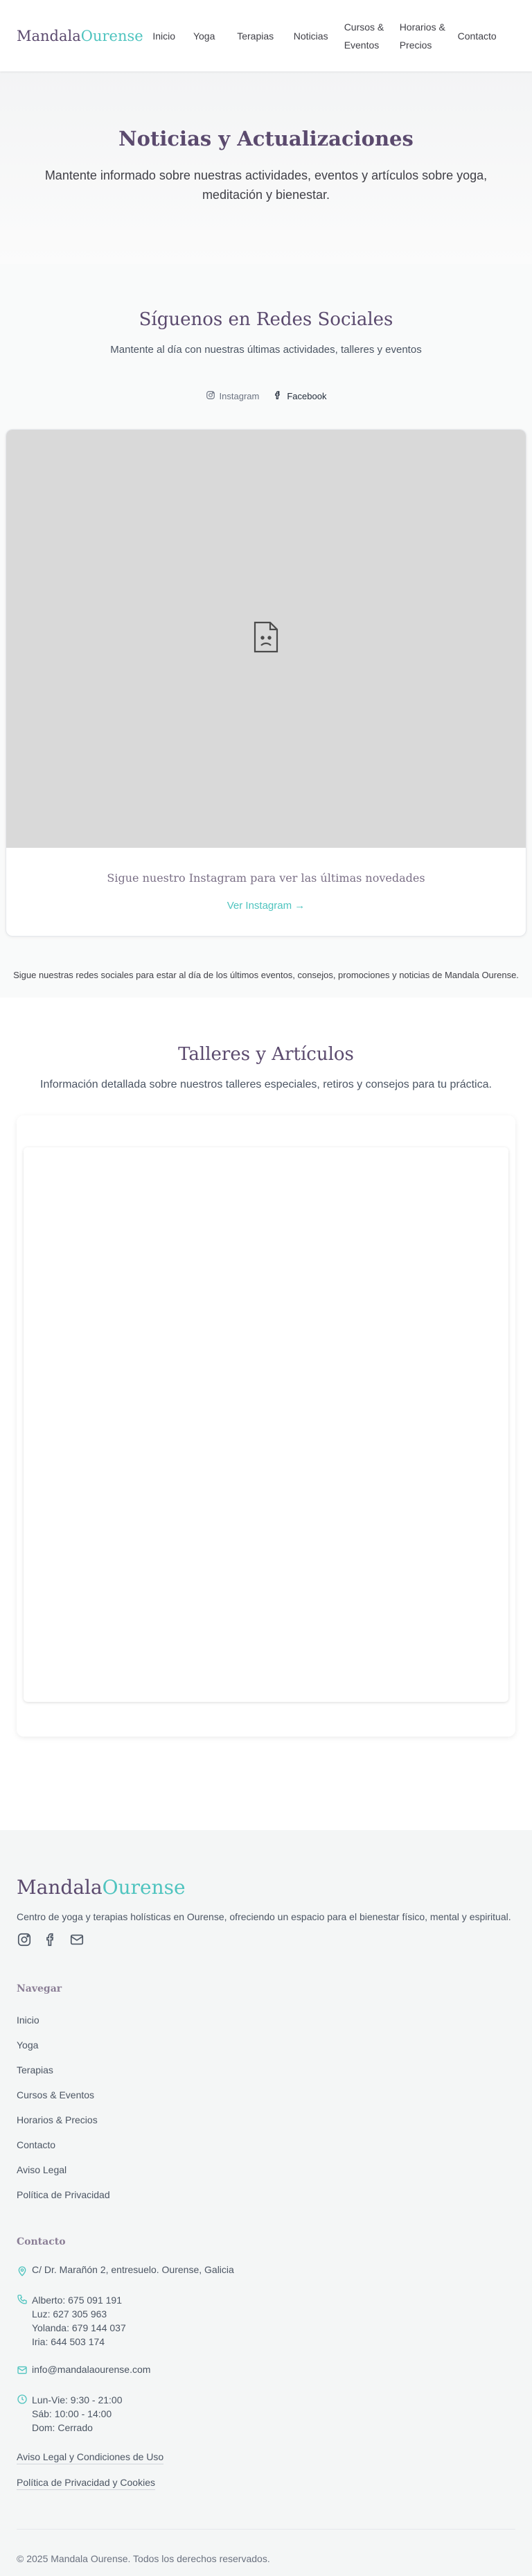 This screenshot has width=532, height=2576. I want to click on tab-facebook: Facebook, so click(299, 396).